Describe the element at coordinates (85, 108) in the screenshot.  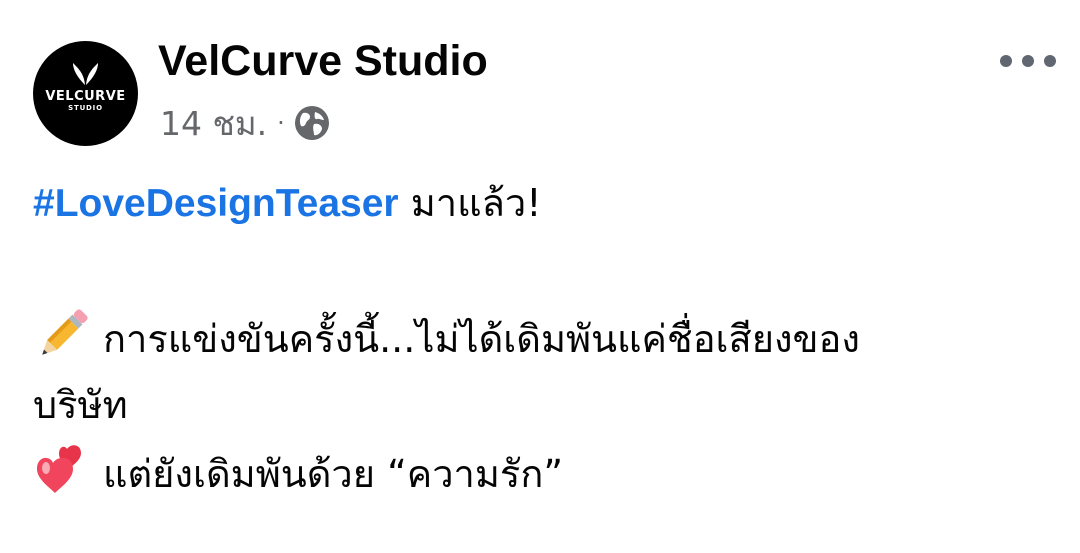
I see `logo-subtitle: STUDIO` at that location.